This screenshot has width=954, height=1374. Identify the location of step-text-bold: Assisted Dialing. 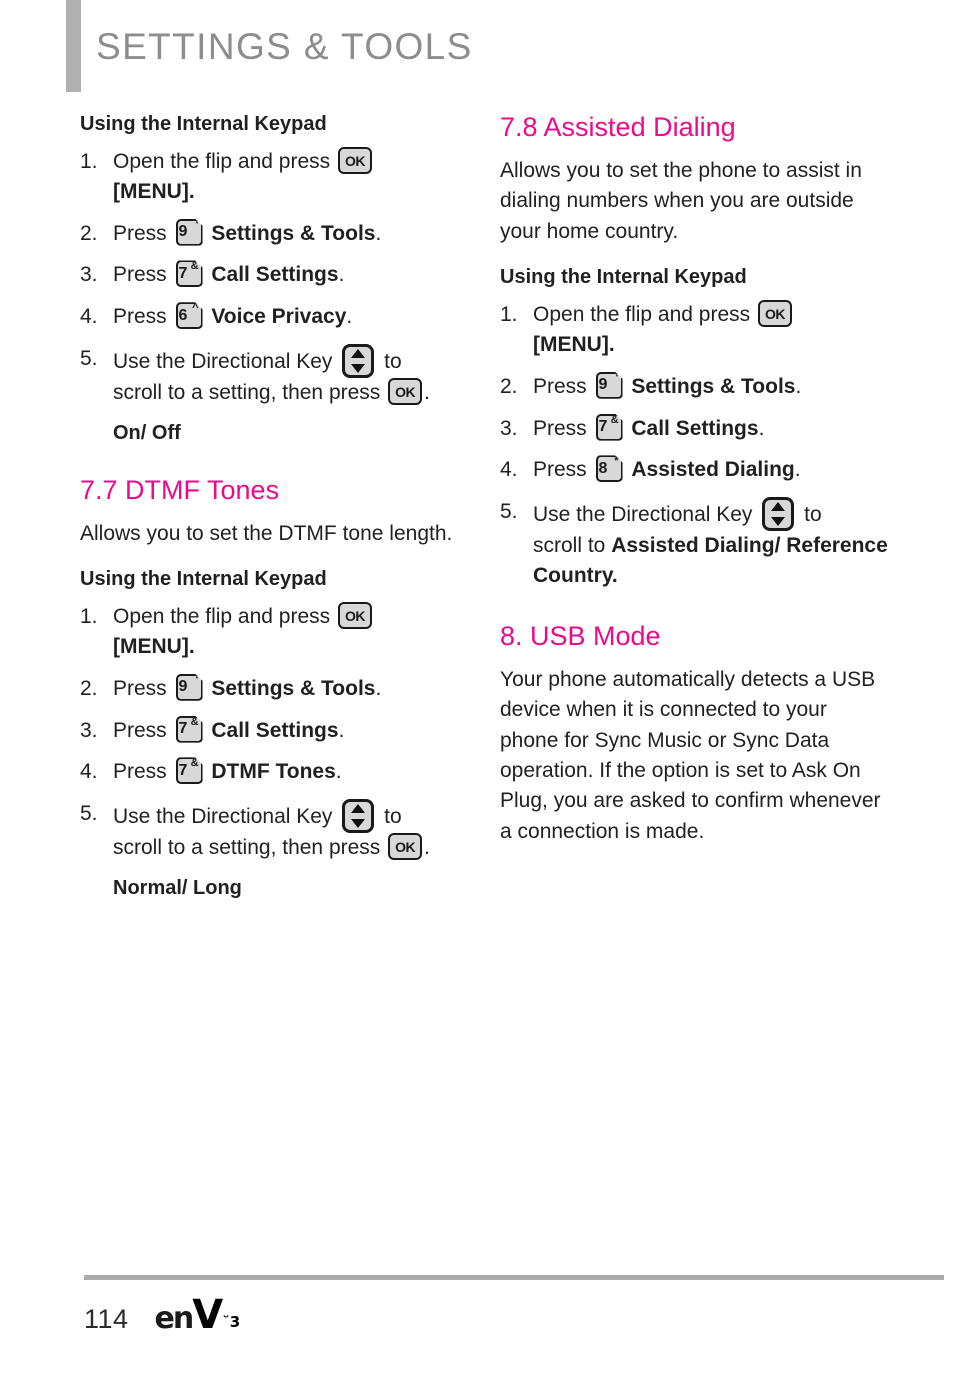
(713, 470).